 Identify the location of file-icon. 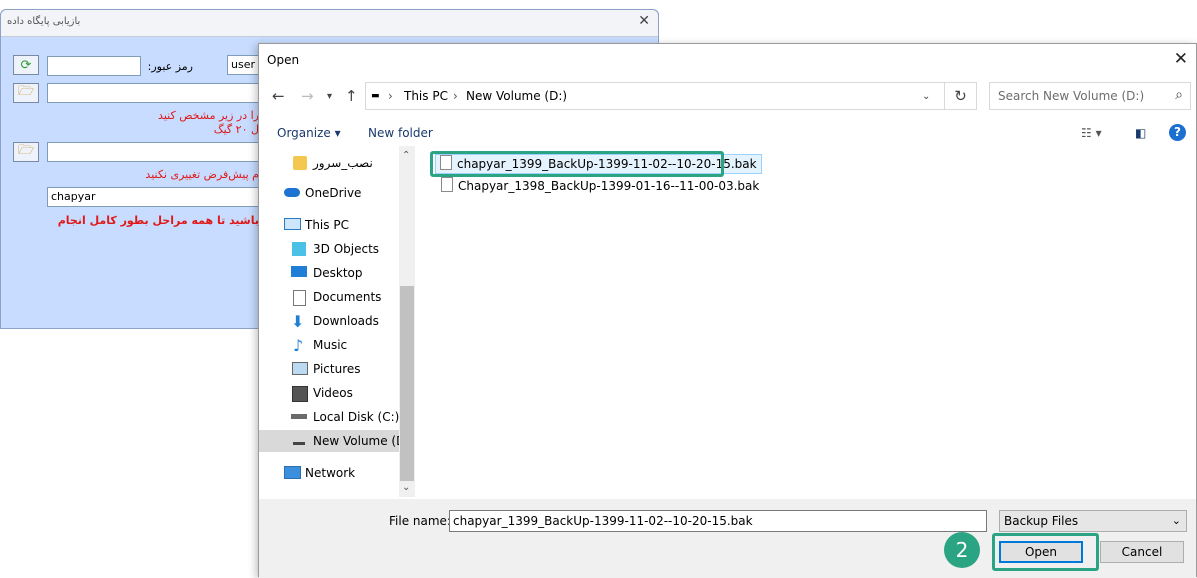
(447, 184).